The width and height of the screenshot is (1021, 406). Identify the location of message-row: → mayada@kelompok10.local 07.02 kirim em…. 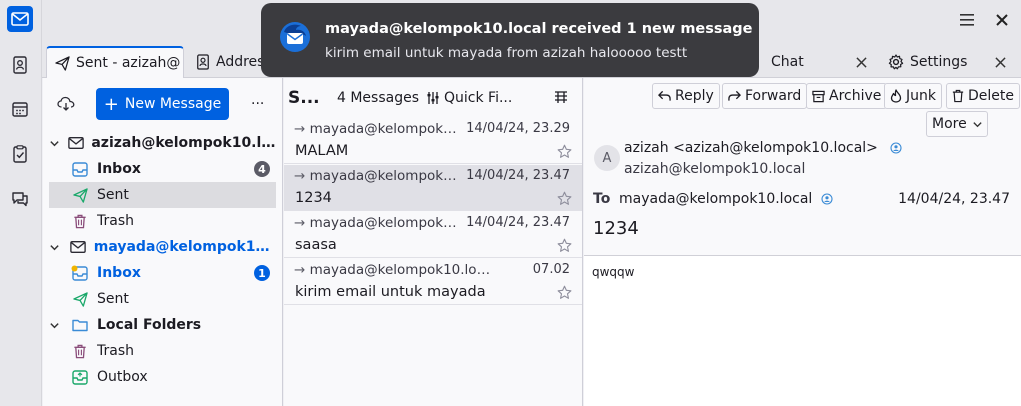
(433, 282).